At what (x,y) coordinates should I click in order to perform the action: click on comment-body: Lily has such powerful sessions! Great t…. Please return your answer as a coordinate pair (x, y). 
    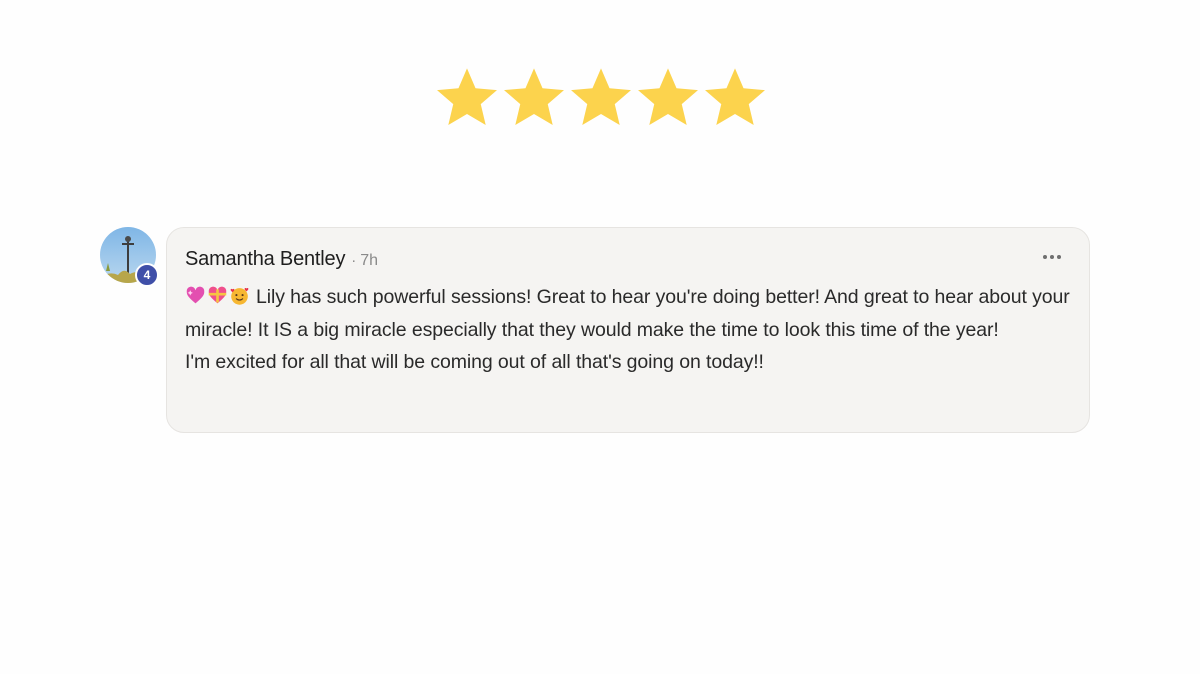
    Looking at the image, I should click on (630, 330).